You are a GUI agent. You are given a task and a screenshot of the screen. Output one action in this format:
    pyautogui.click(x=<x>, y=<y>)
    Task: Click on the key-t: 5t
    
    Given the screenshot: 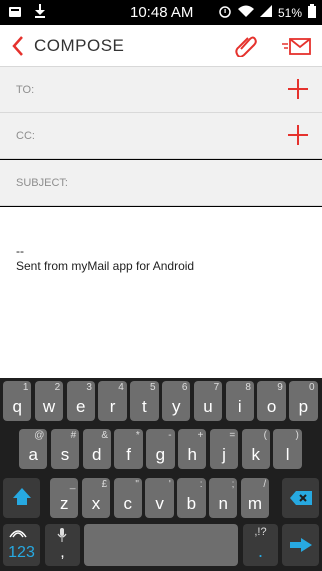 What is the action you would take?
    pyautogui.click(x=144, y=401)
    